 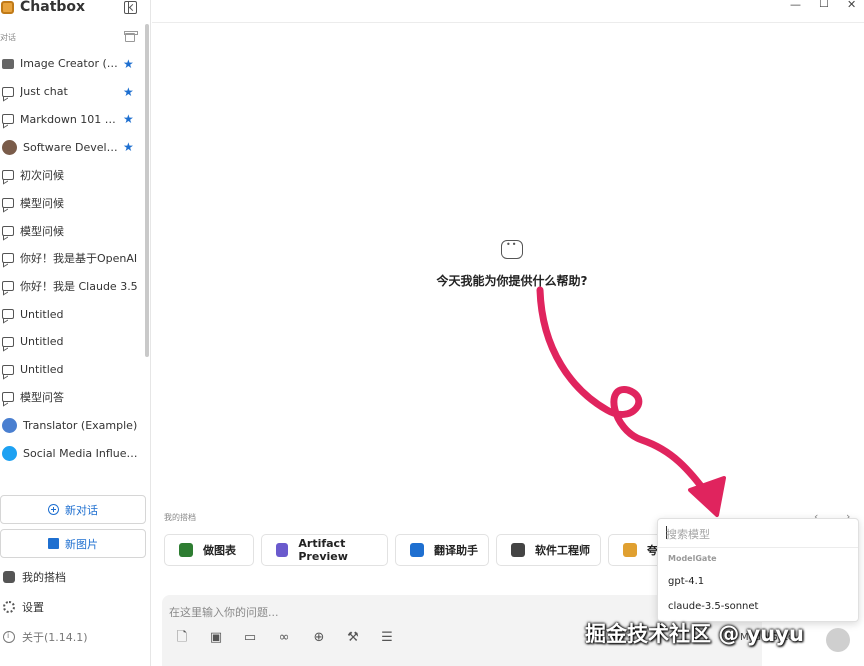 I want to click on agent-card: 软件工程师, so click(x=548, y=550).